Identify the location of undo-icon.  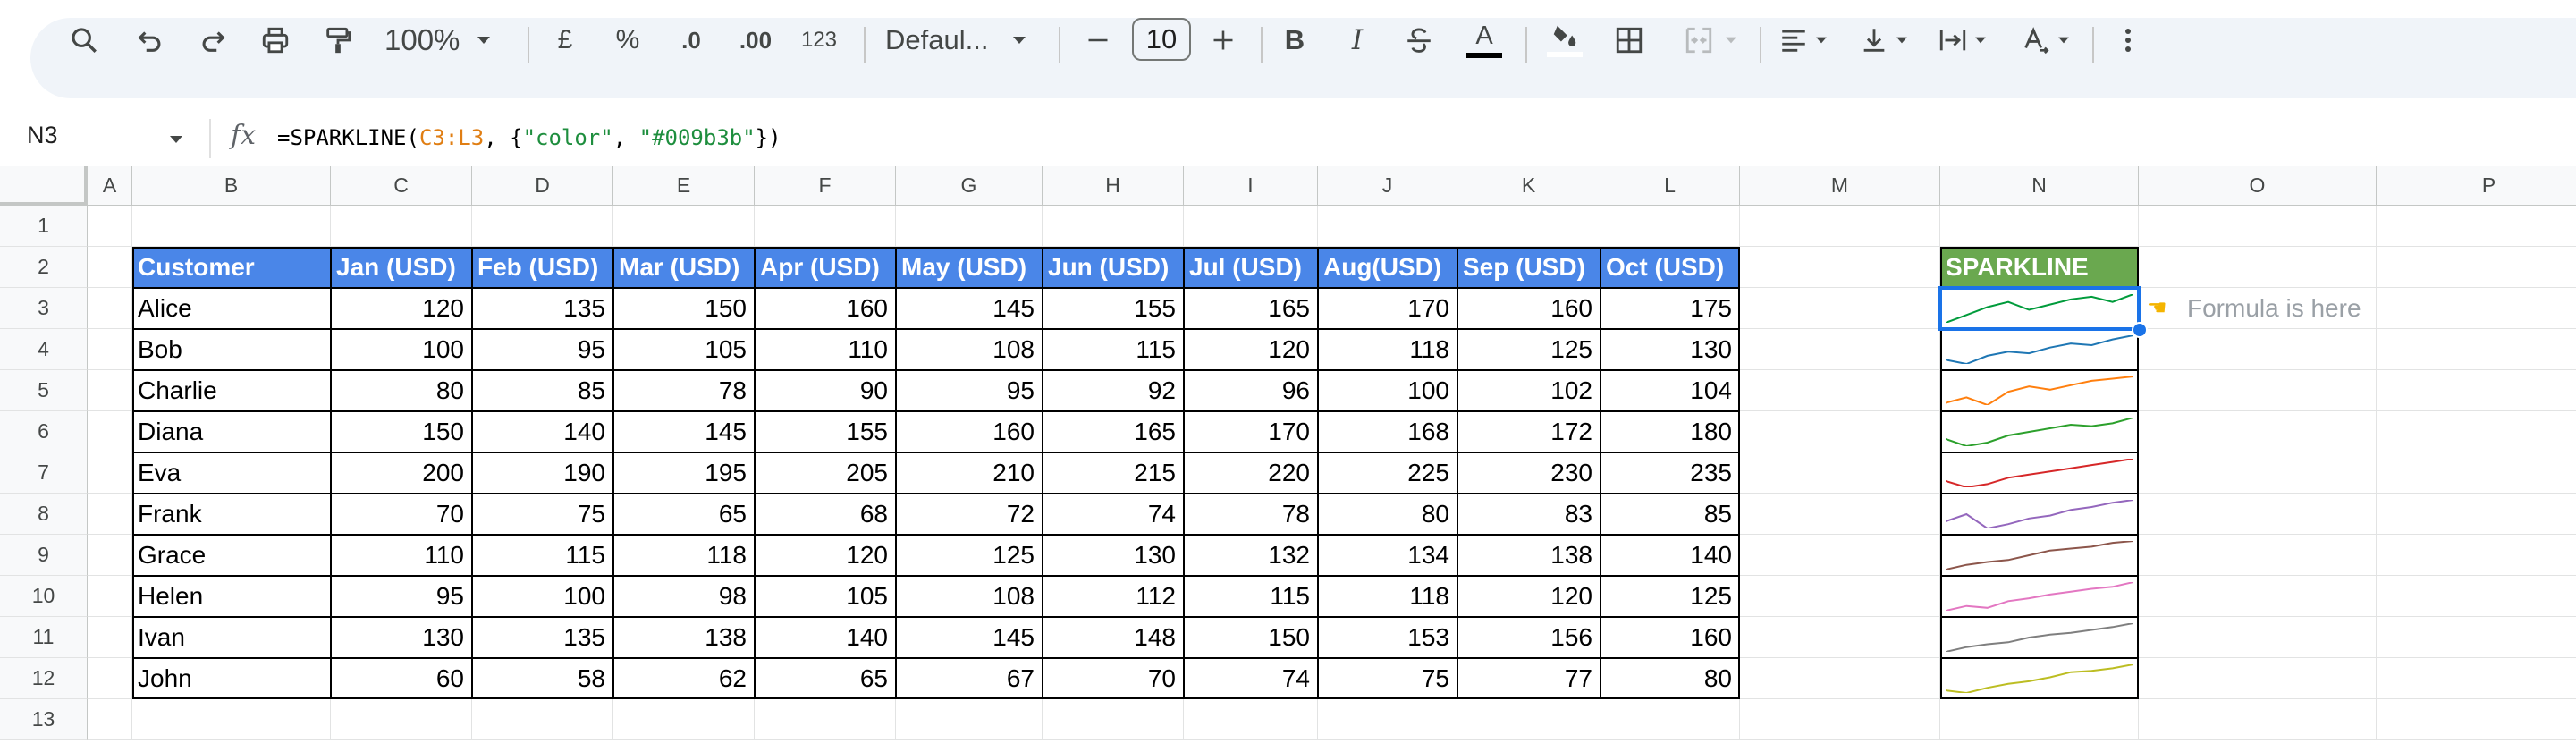
(150, 41).